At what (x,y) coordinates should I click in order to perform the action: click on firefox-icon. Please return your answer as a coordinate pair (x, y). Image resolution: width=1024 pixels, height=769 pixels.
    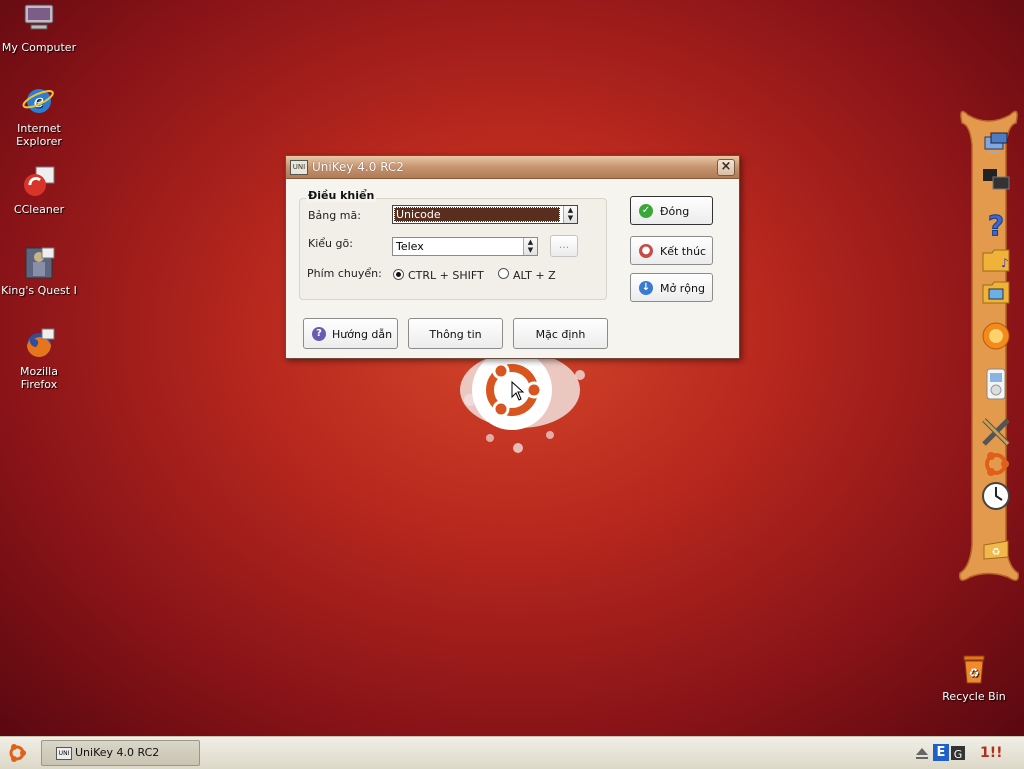
    Looking at the image, I should click on (39, 344).